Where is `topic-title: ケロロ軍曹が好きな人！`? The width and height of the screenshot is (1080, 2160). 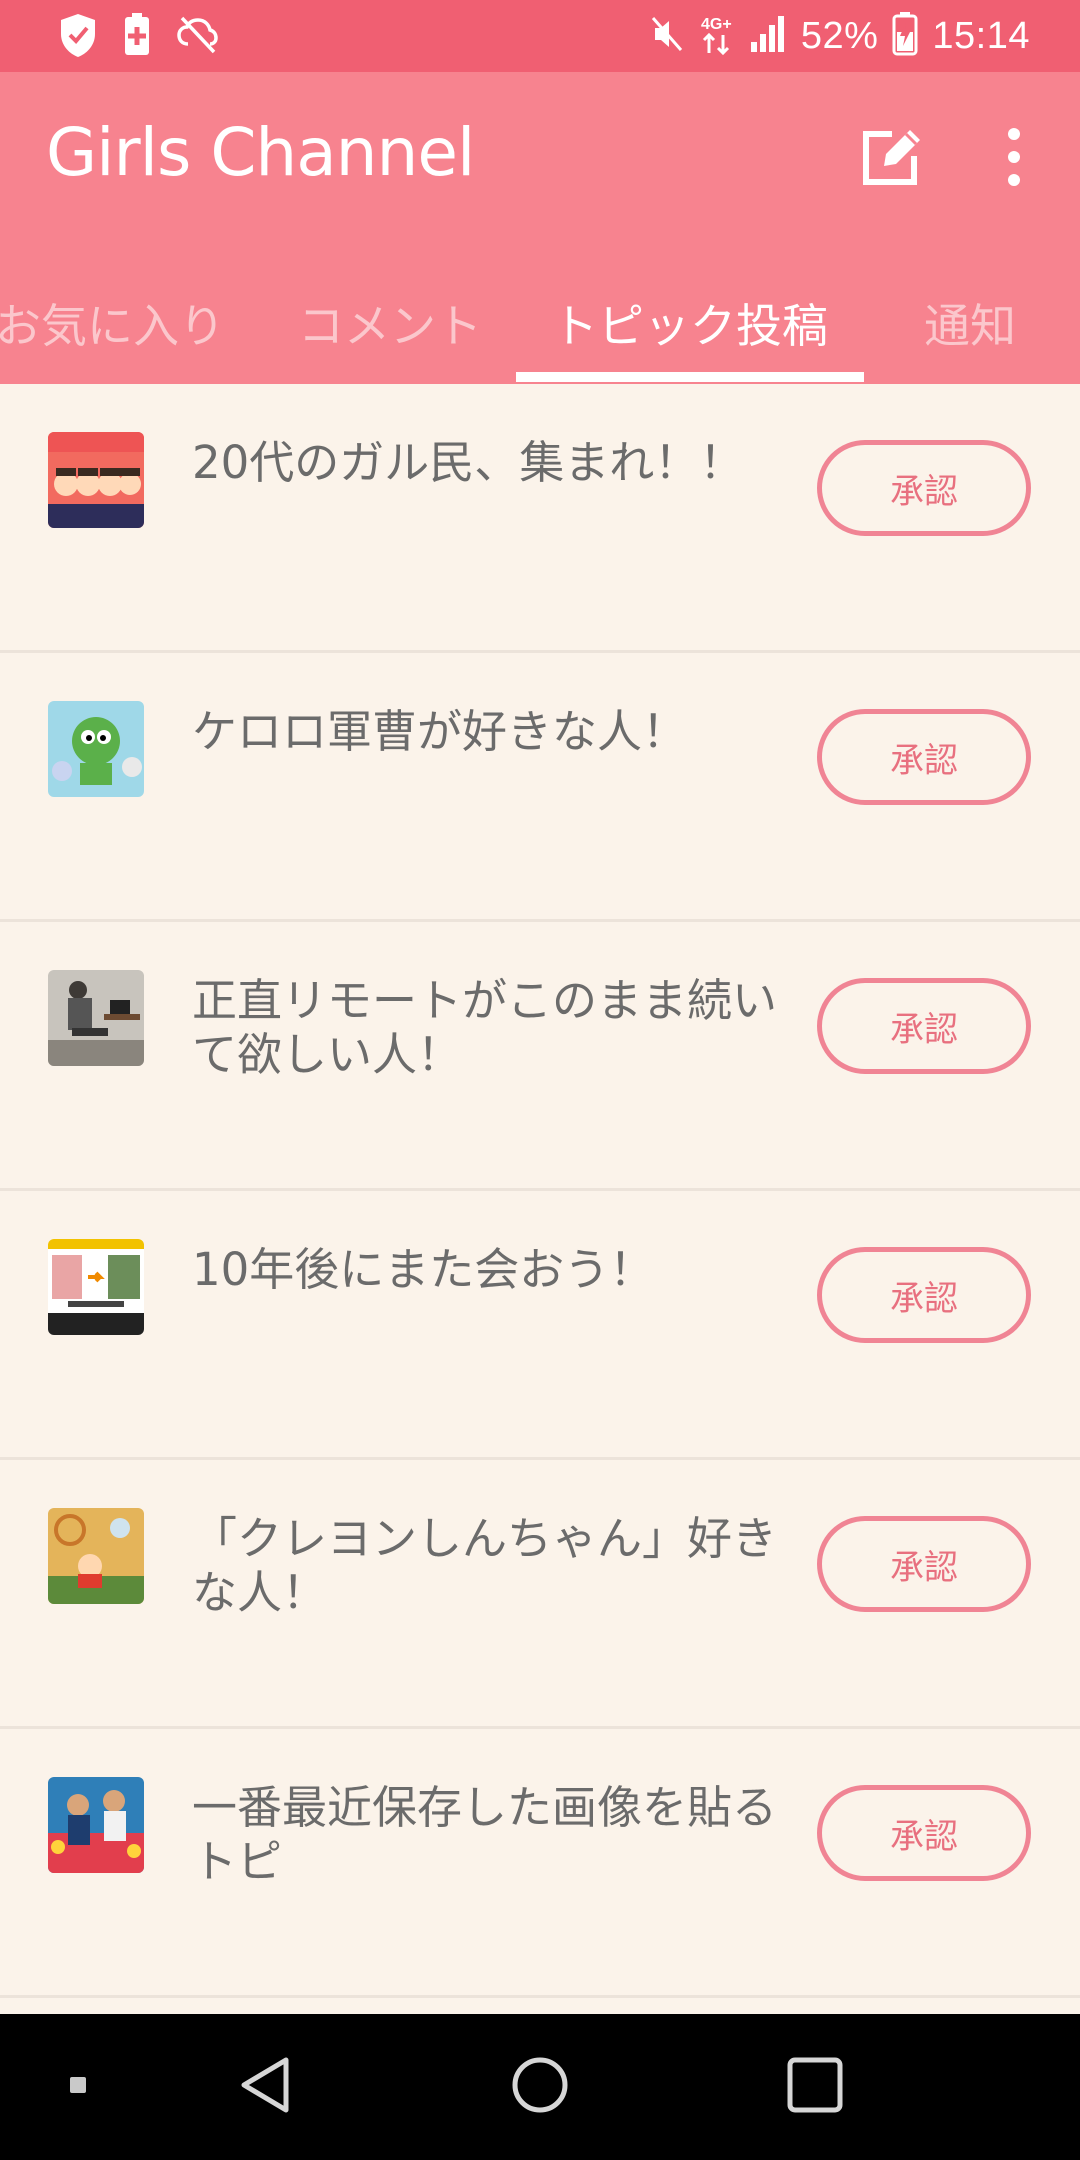 topic-title: ケロロ軍曹が好きな人！ is located at coordinates (440, 731).